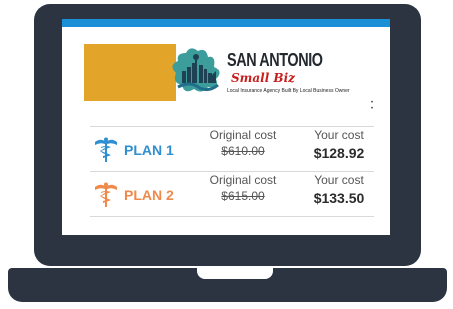 This screenshot has width=453, height=309. Describe the element at coordinates (149, 195) in the screenshot. I see `plan-name: PLAN 2` at that location.